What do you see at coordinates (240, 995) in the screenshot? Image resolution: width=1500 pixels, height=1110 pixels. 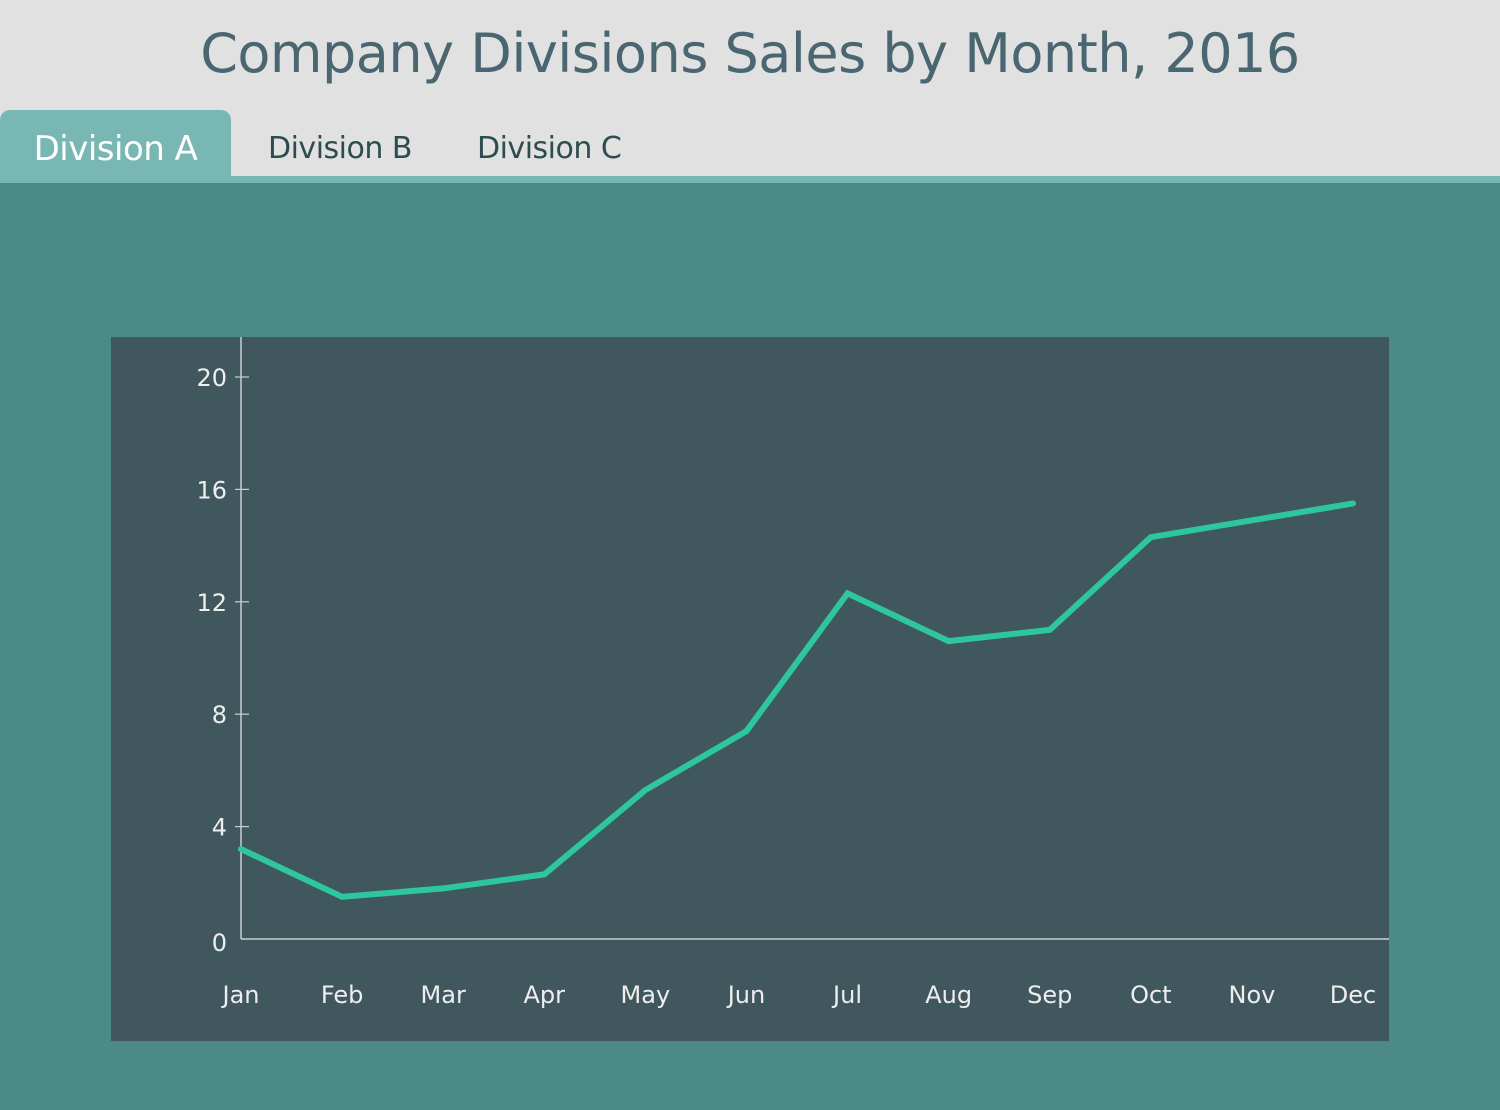 I see `x-tick-label: Jan` at bounding box center [240, 995].